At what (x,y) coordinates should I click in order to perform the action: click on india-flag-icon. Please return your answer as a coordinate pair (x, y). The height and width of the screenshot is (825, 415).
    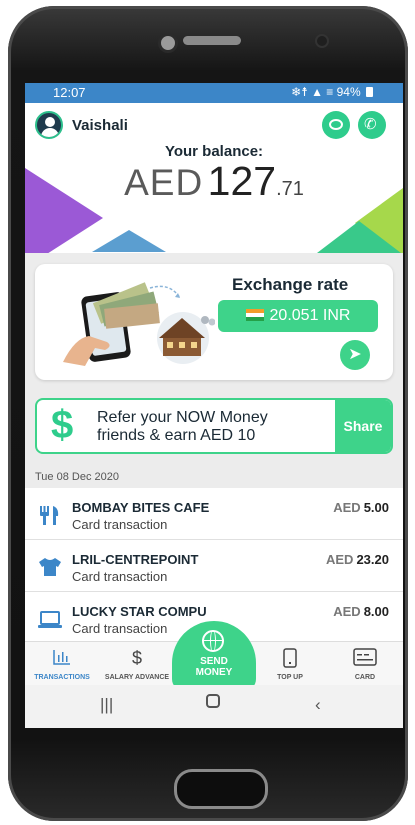
    Looking at the image, I should click on (254, 315).